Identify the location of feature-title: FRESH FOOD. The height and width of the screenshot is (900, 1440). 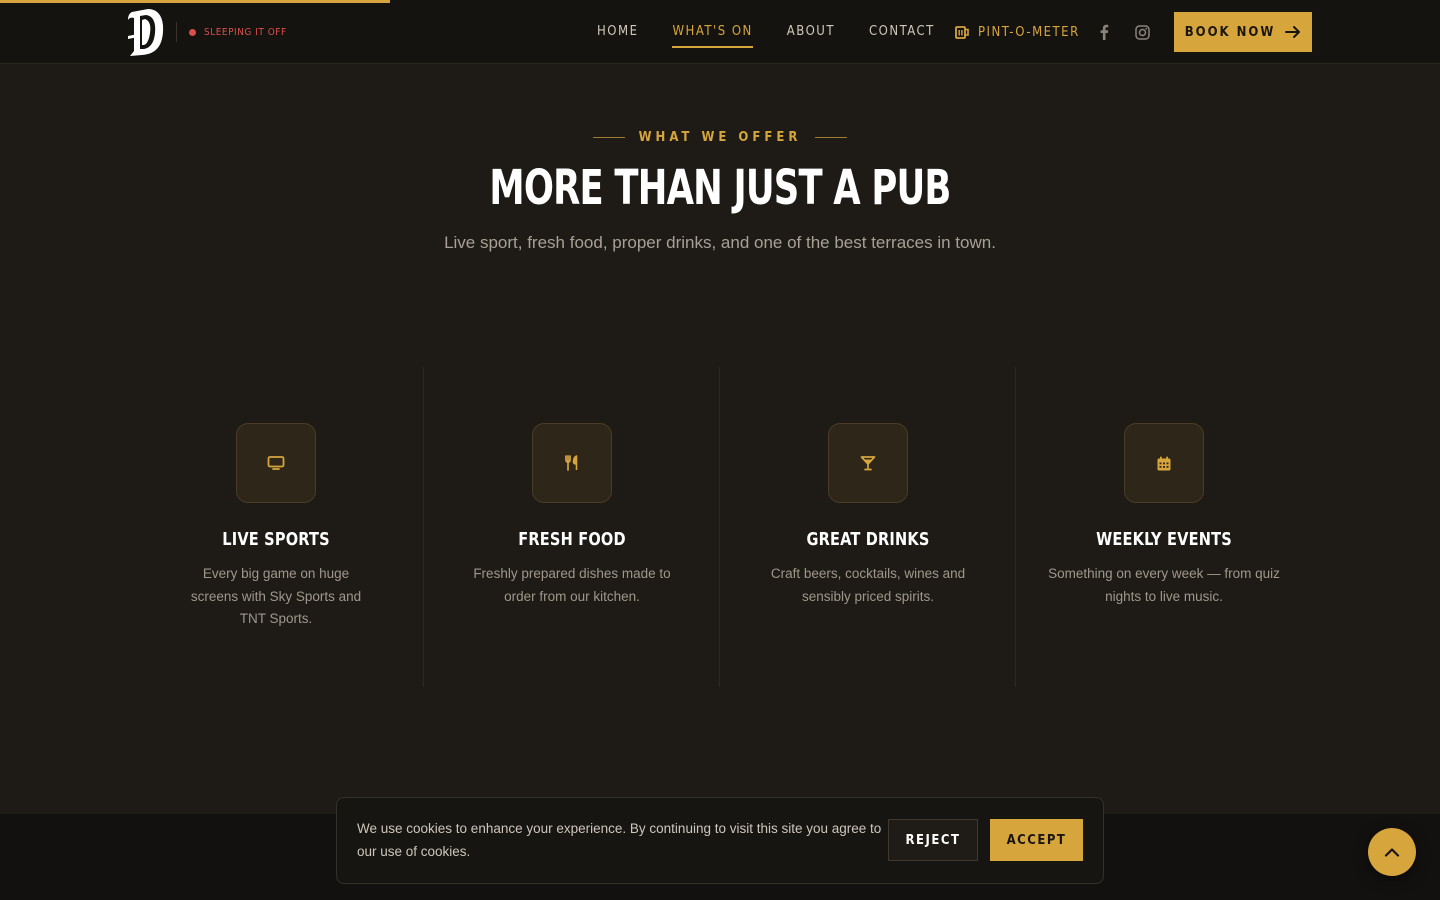
(572, 539).